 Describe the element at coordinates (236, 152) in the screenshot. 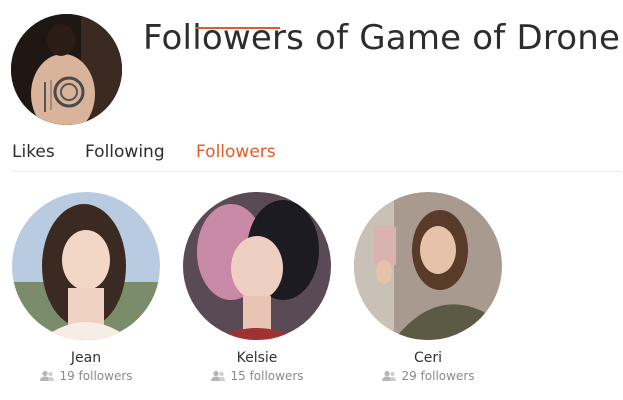

I see `tab-followers: Followers` at that location.